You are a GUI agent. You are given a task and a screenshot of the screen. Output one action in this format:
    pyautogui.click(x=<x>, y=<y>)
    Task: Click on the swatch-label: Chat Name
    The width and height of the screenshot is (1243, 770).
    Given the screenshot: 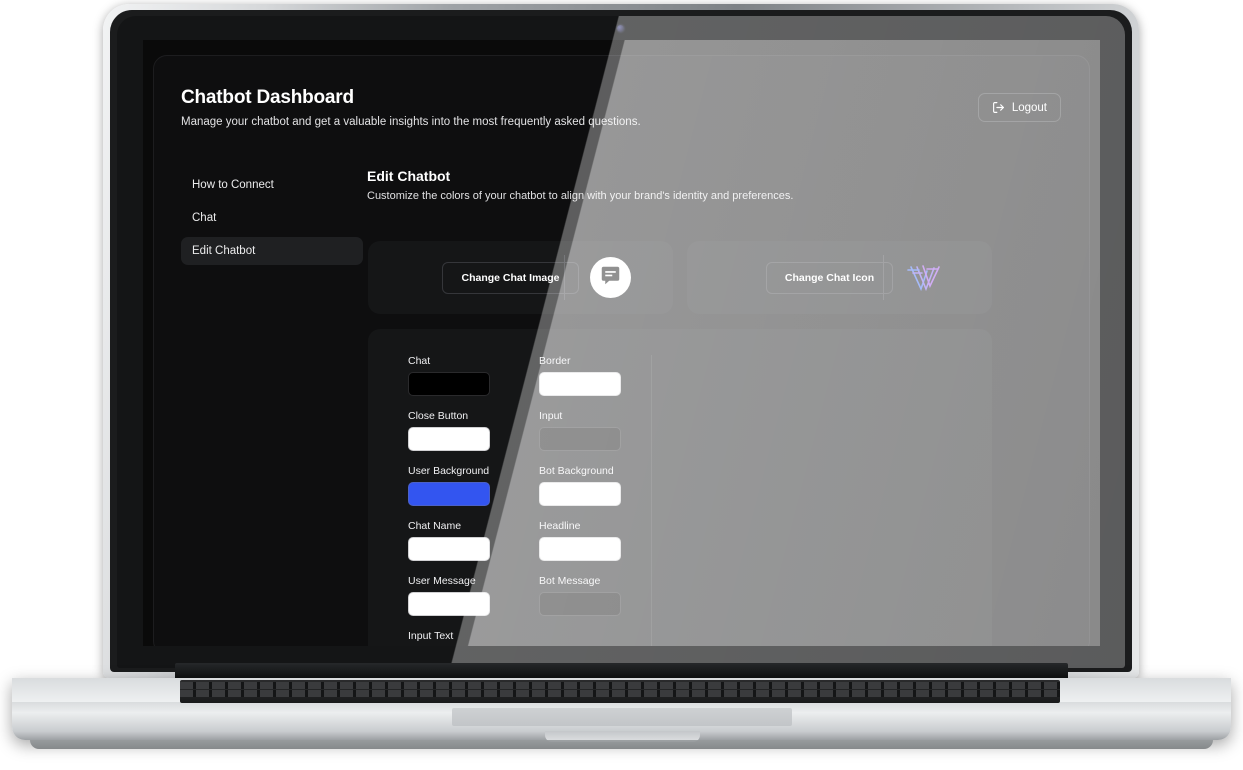 What is the action you would take?
    pyautogui.click(x=435, y=526)
    